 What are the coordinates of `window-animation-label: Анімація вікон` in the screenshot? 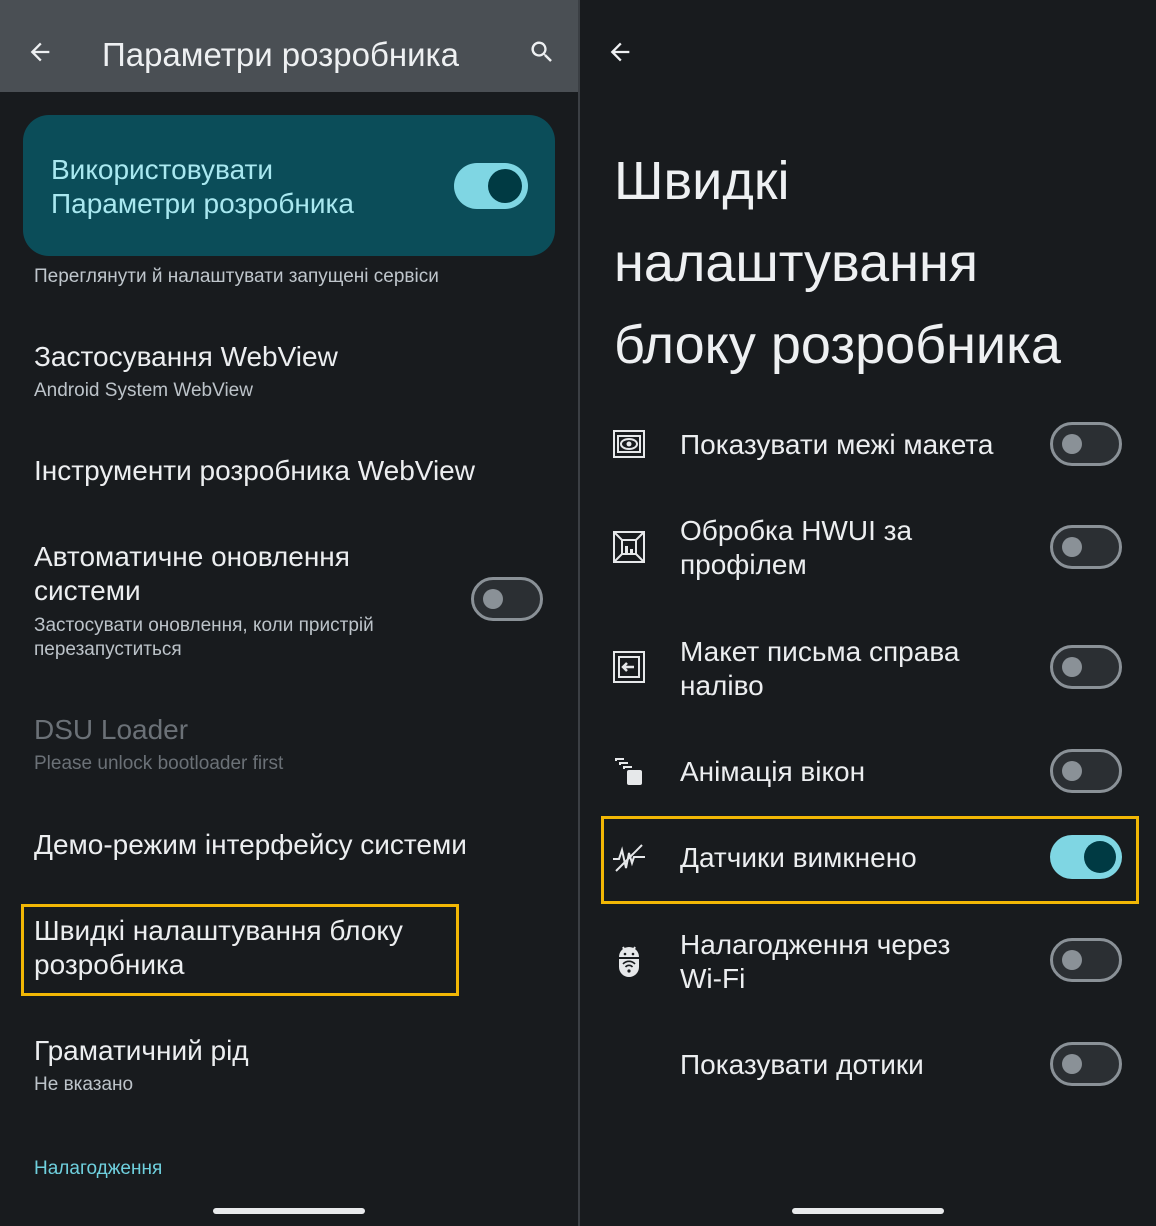 It's located at (773, 771).